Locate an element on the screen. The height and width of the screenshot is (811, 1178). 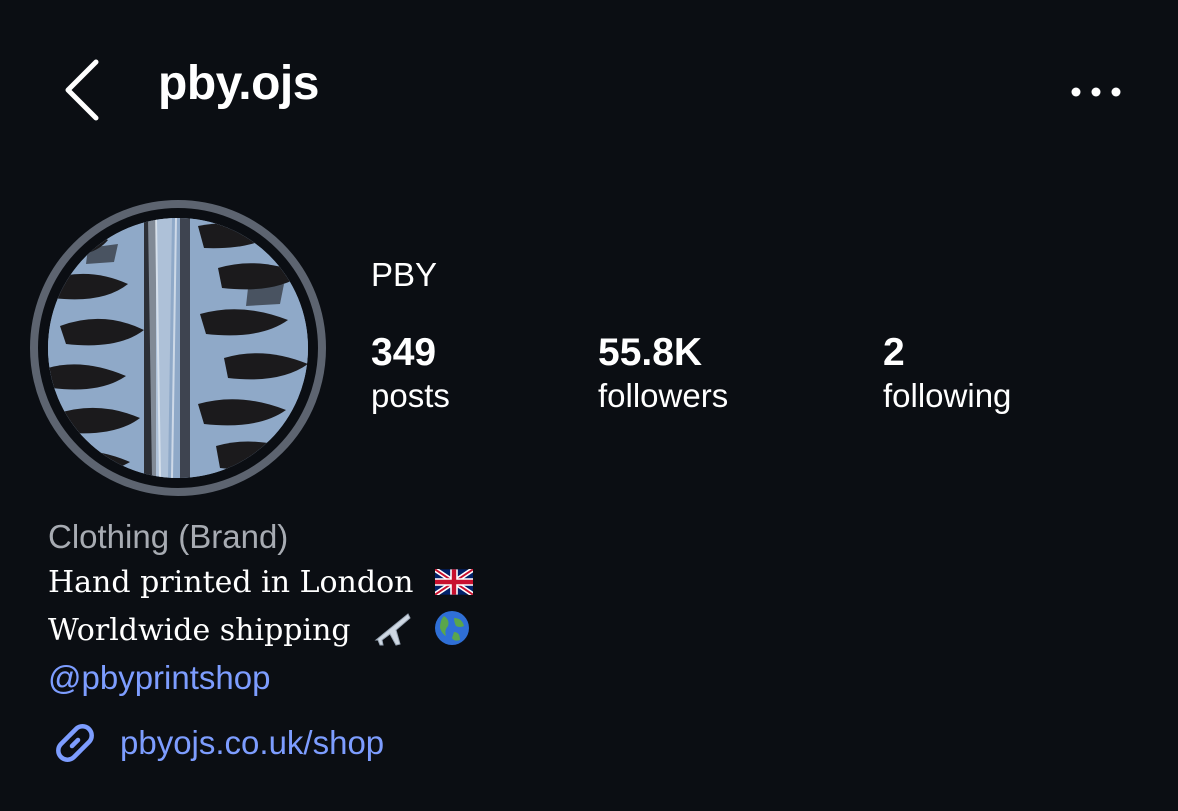
bio-line-text: Worldwide shipping is located at coordinates (199, 630).